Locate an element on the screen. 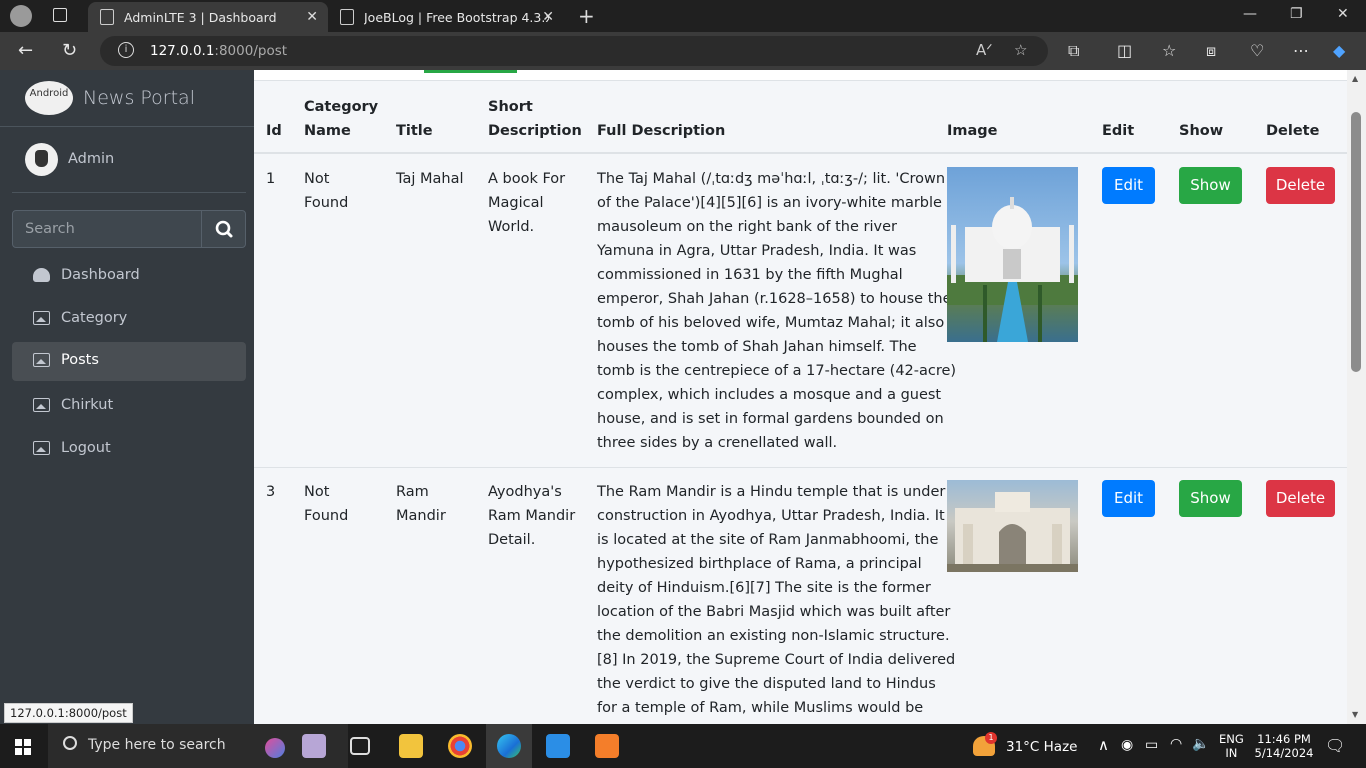  sidebar-item-dashboard: Dashboard is located at coordinates (129, 276).